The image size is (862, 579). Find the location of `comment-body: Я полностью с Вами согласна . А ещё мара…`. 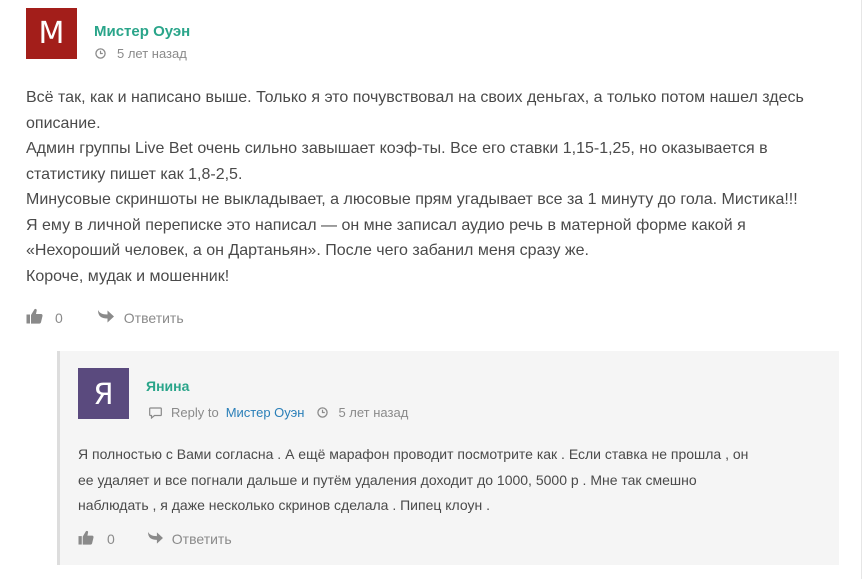

comment-body: Я полностью с Вами согласна . А ещё мара… is located at coordinates (453, 480).